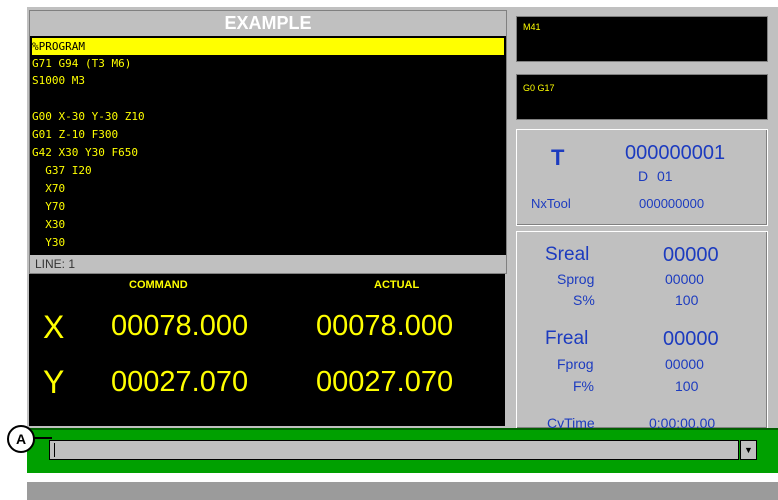 This screenshot has height=500, width=778. What do you see at coordinates (268, 170) in the screenshot?
I see `program-line: G37 I20` at bounding box center [268, 170].